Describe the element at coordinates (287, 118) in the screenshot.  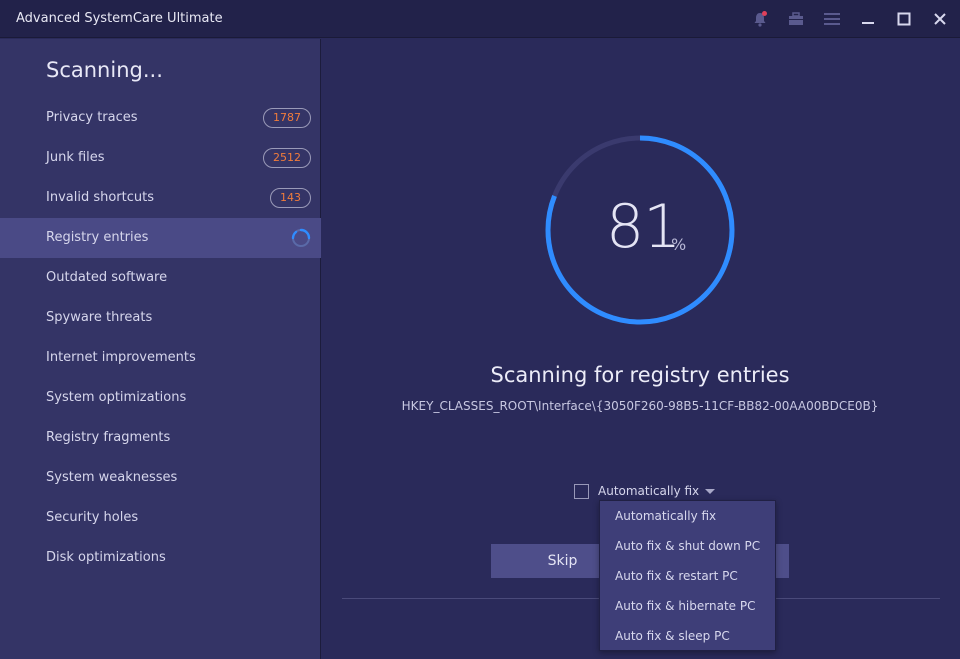
I see `count-badge: 1787` at that location.